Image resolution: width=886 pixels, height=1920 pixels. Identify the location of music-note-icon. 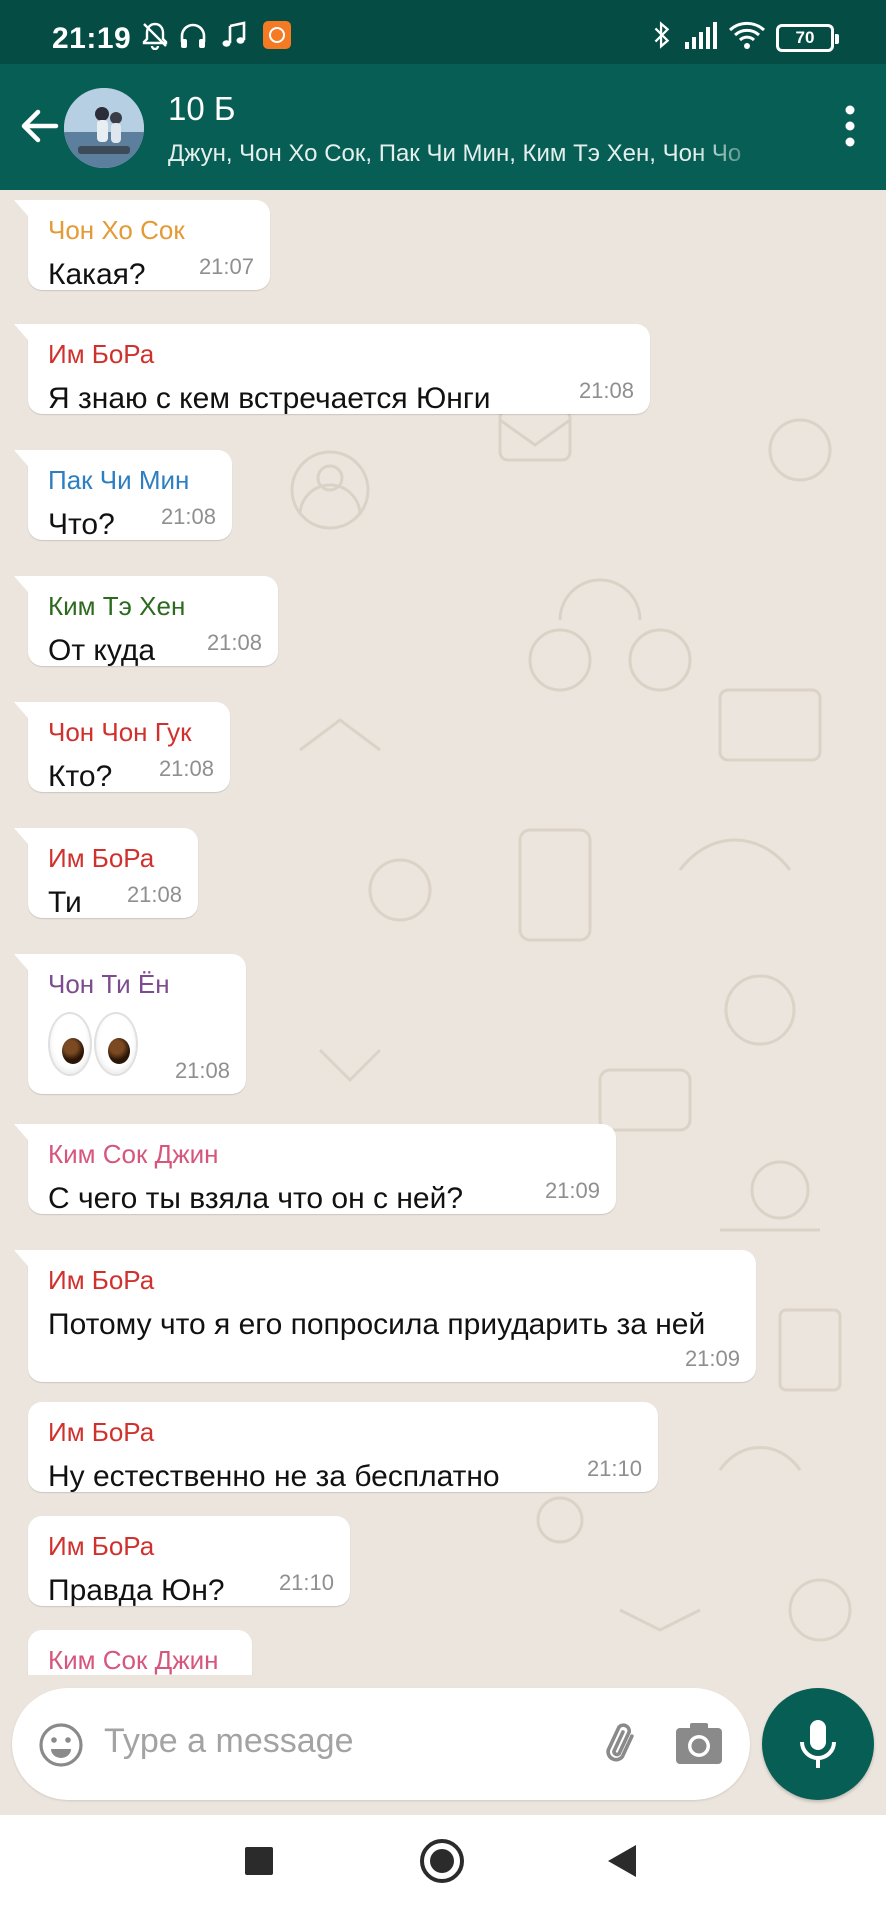
(234, 34).